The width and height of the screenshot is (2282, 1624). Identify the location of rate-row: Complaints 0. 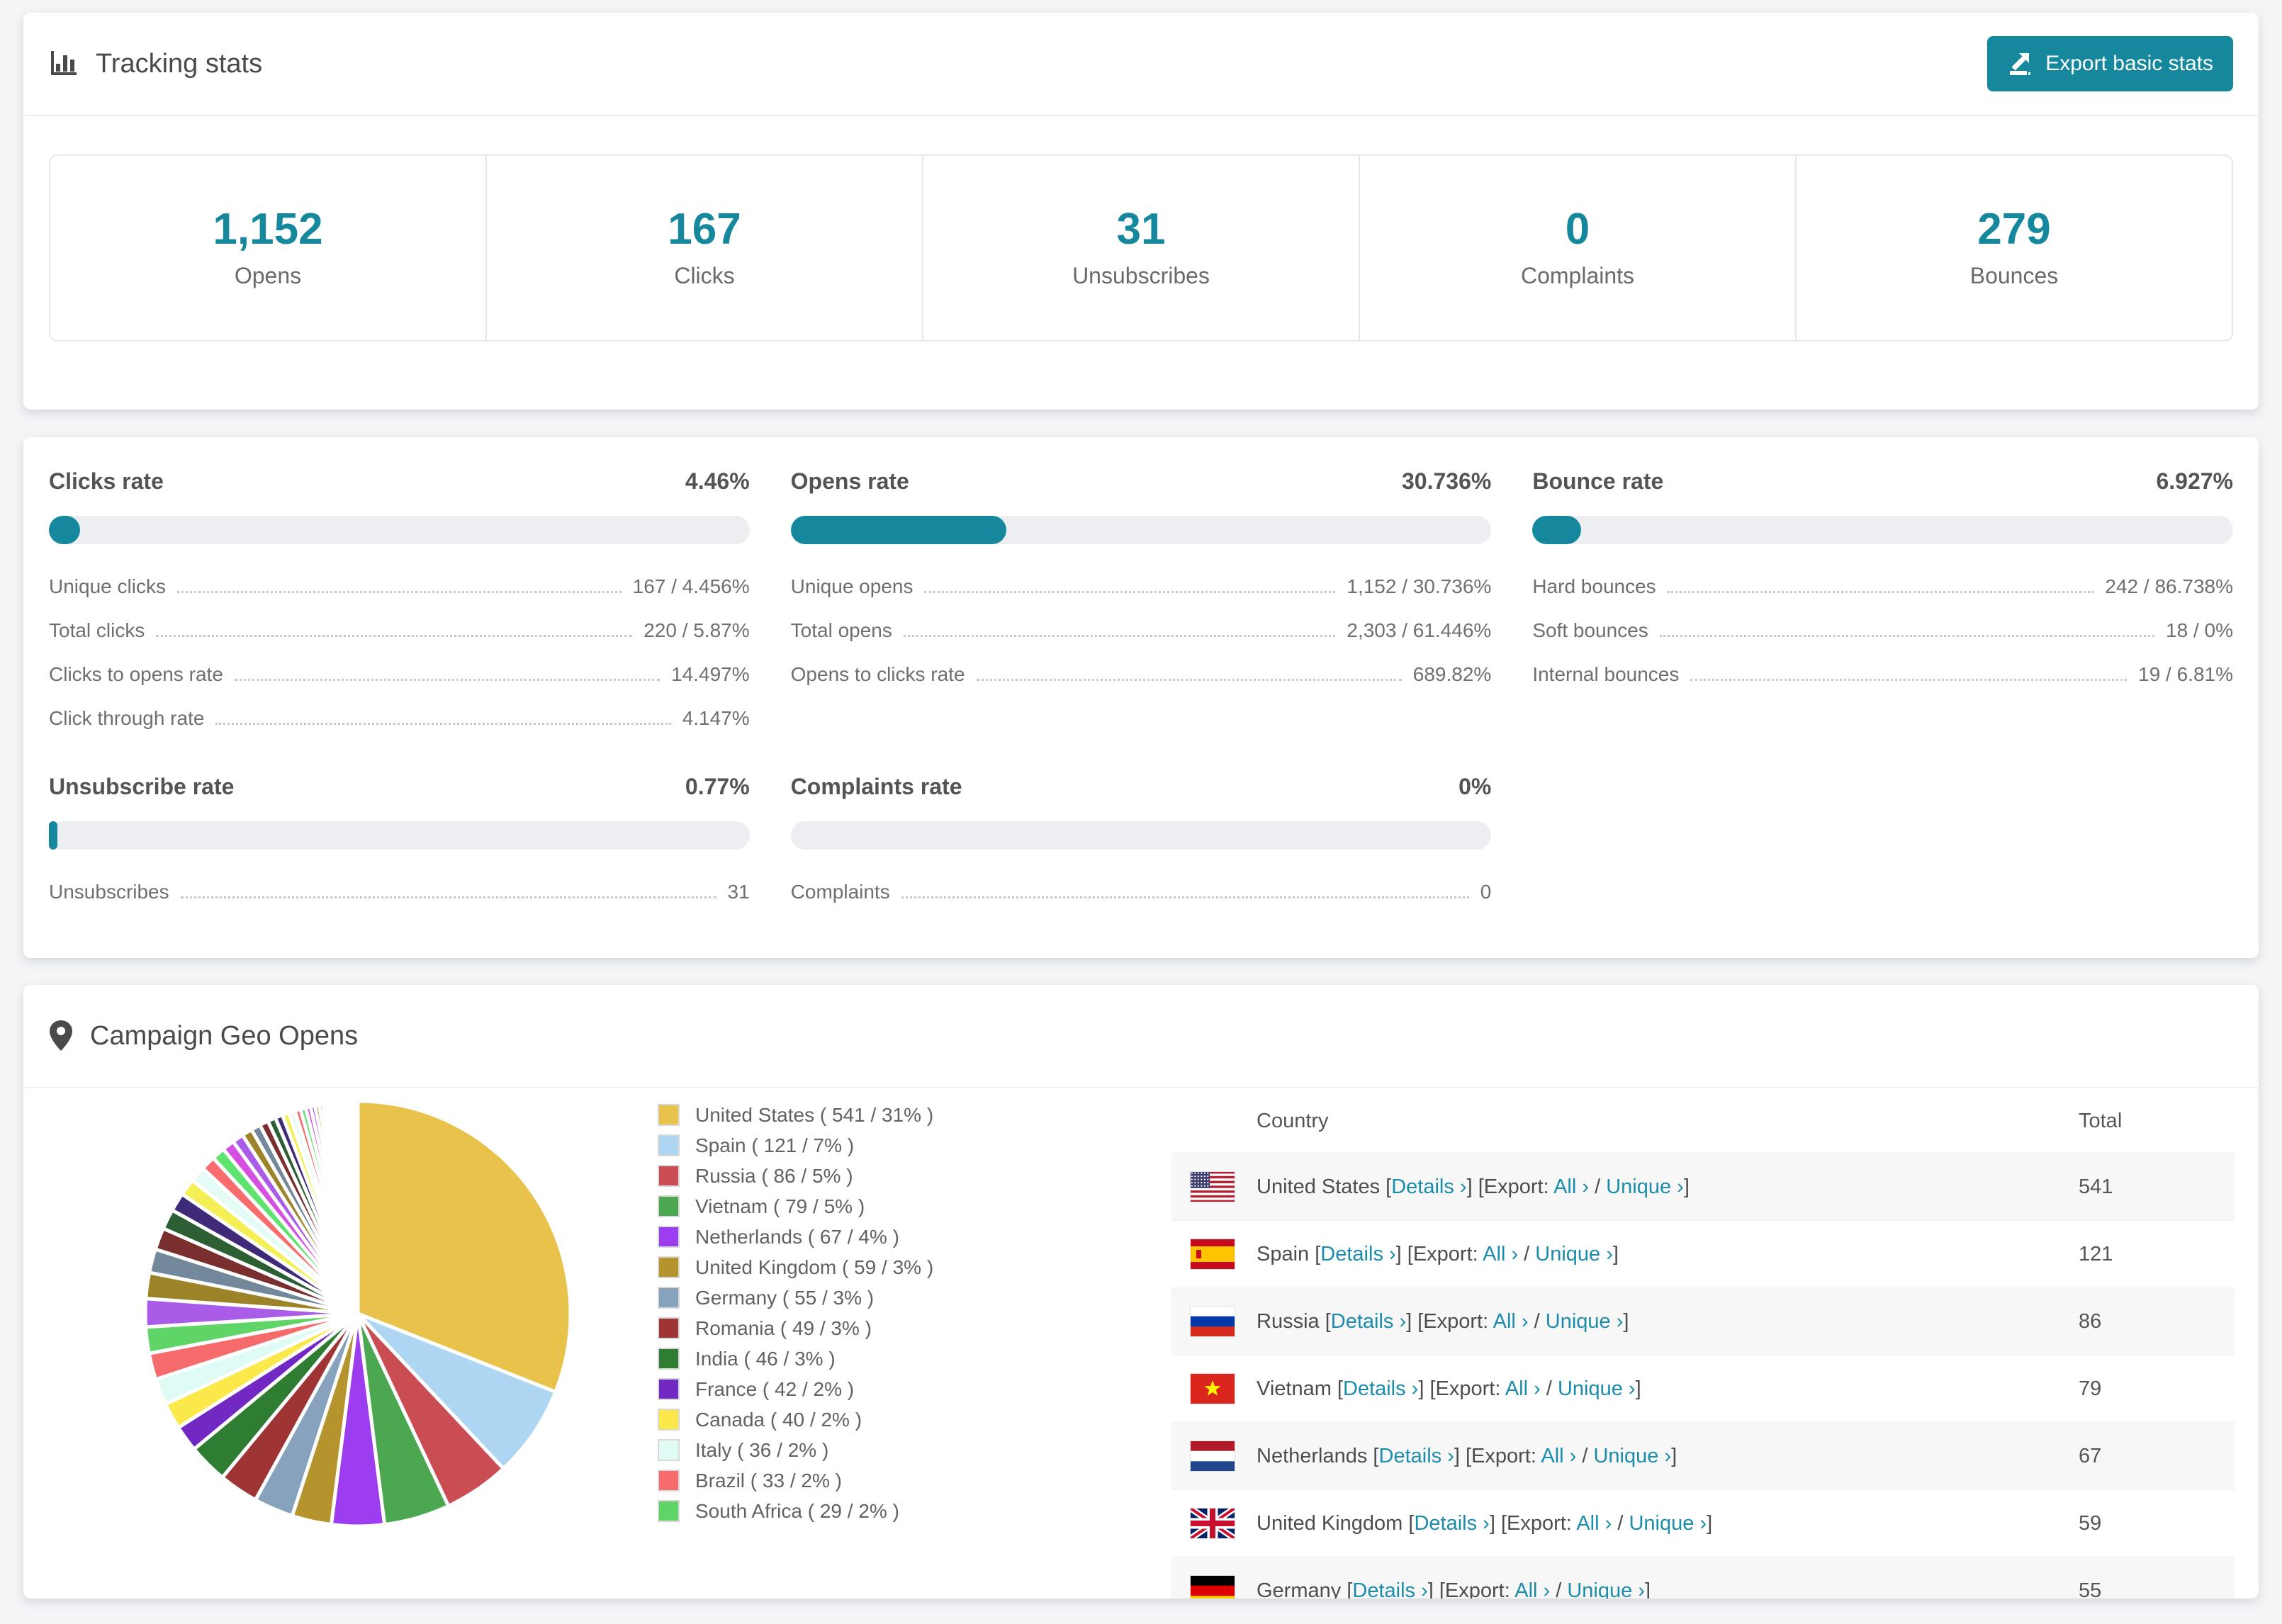
(1142, 892).